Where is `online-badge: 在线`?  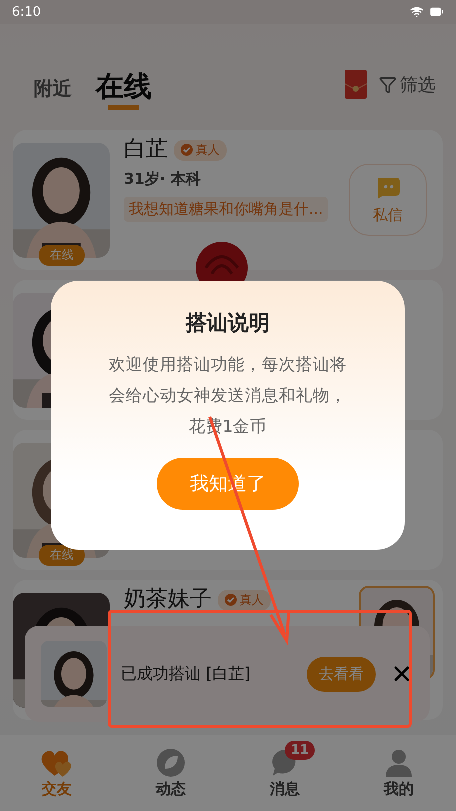
online-badge: 在线 is located at coordinates (62, 255).